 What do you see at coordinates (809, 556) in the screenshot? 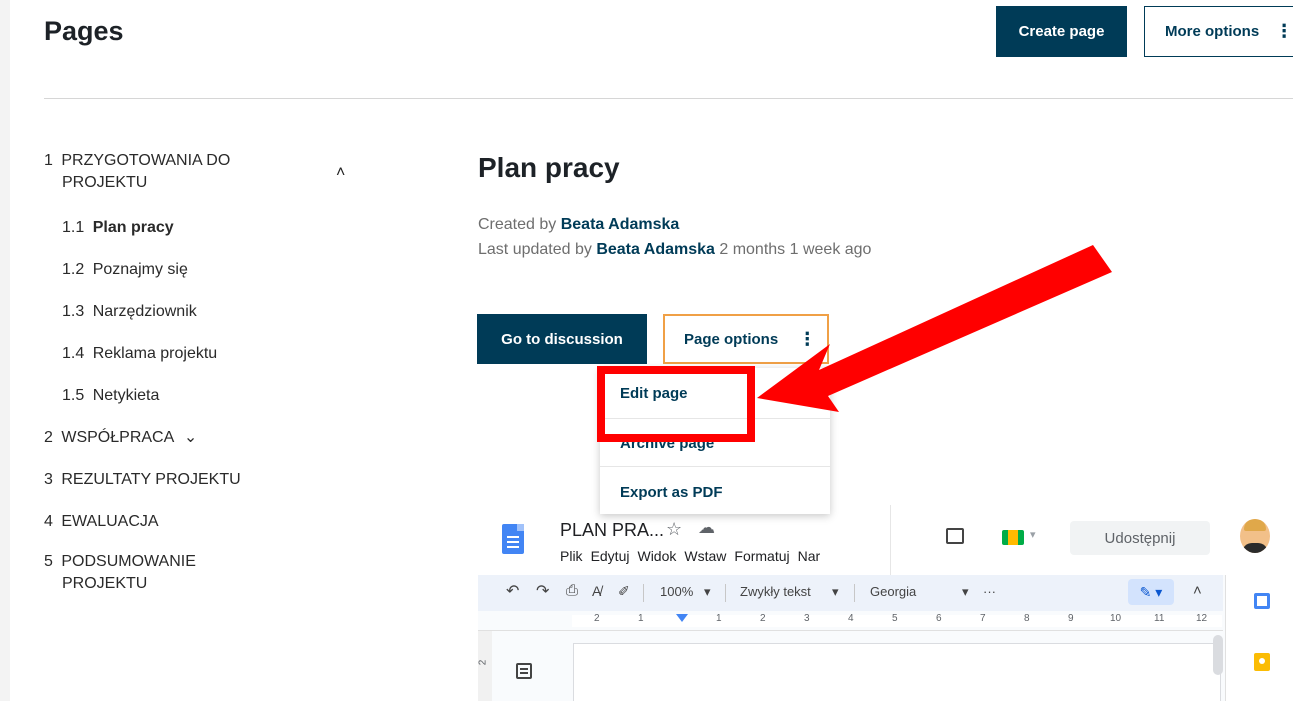
I see `menu-narzedzia: Nar` at bounding box center [809, 556].